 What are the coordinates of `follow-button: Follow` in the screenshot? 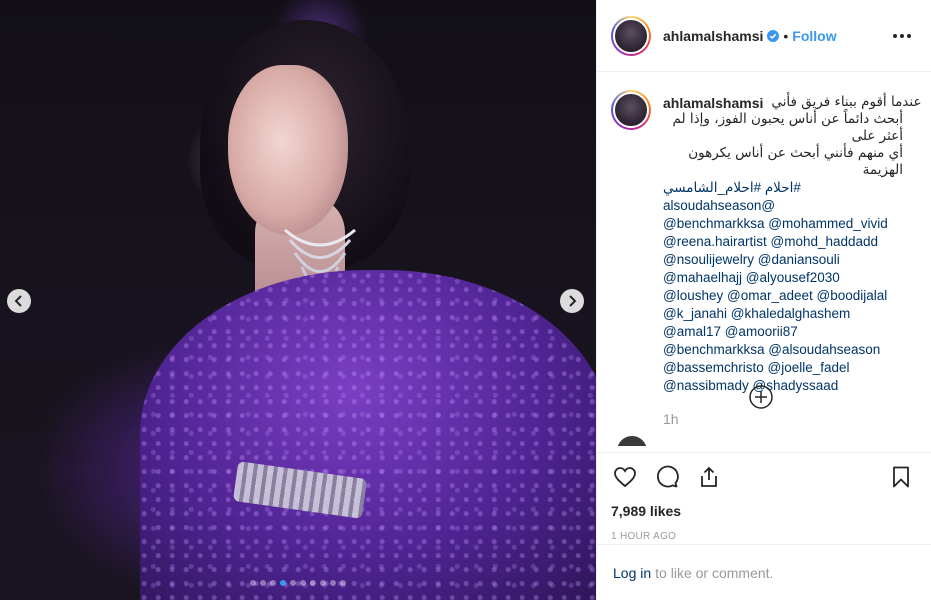 It's located at (814, 36).